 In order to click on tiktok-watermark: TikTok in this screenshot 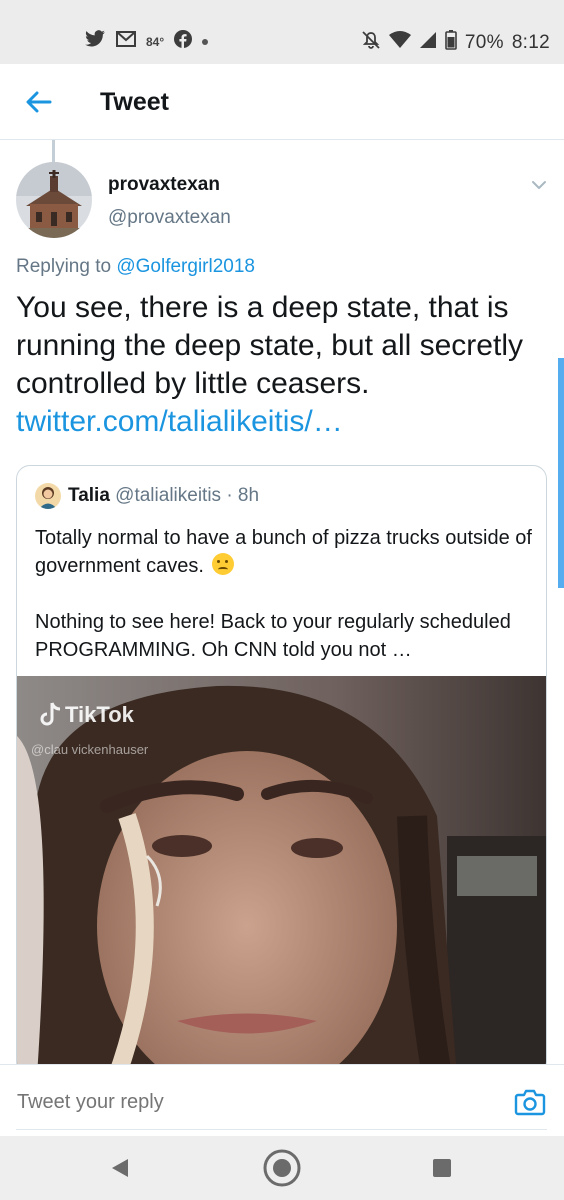, I will do `click(86, 715)`.